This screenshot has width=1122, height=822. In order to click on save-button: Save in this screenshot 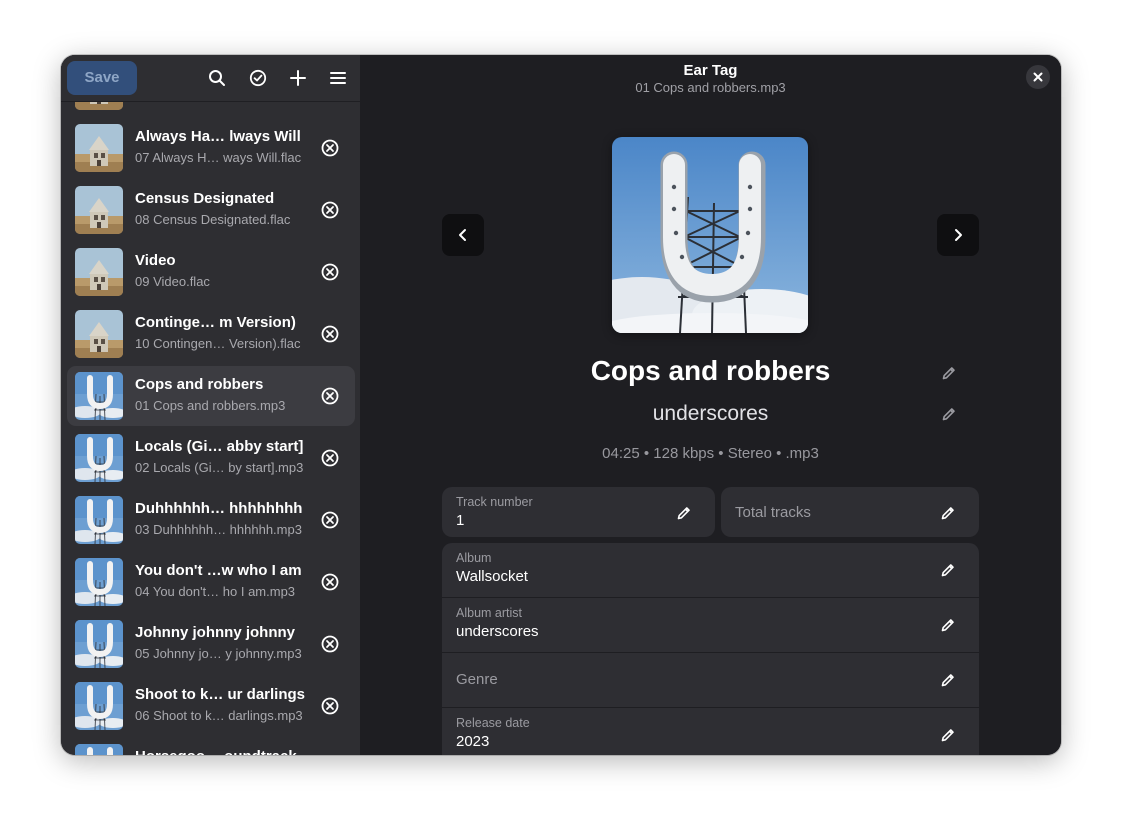, I will do `click(102, 78)`.